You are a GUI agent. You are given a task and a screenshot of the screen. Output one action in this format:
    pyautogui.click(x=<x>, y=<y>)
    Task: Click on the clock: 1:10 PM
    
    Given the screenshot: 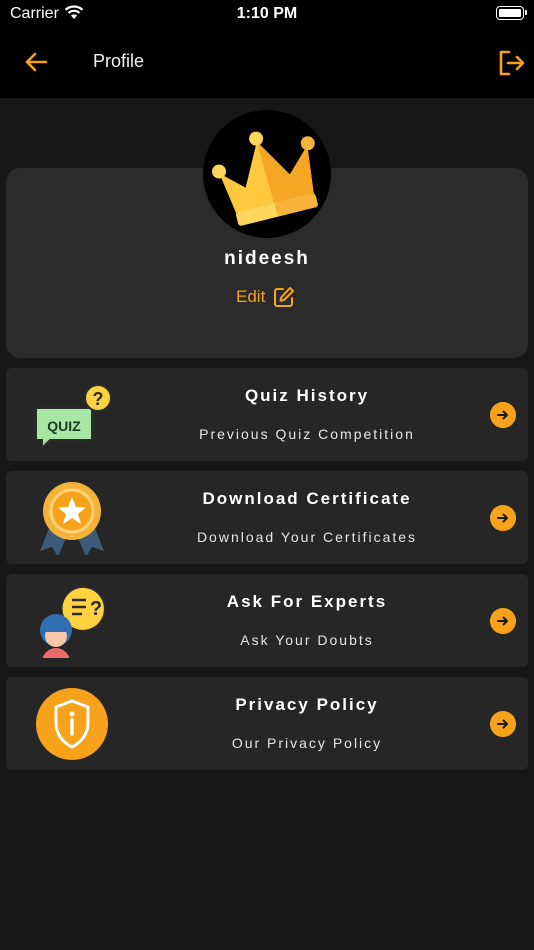 What is the action you would take?
    pyautogui.click(x=267, y=13)
    